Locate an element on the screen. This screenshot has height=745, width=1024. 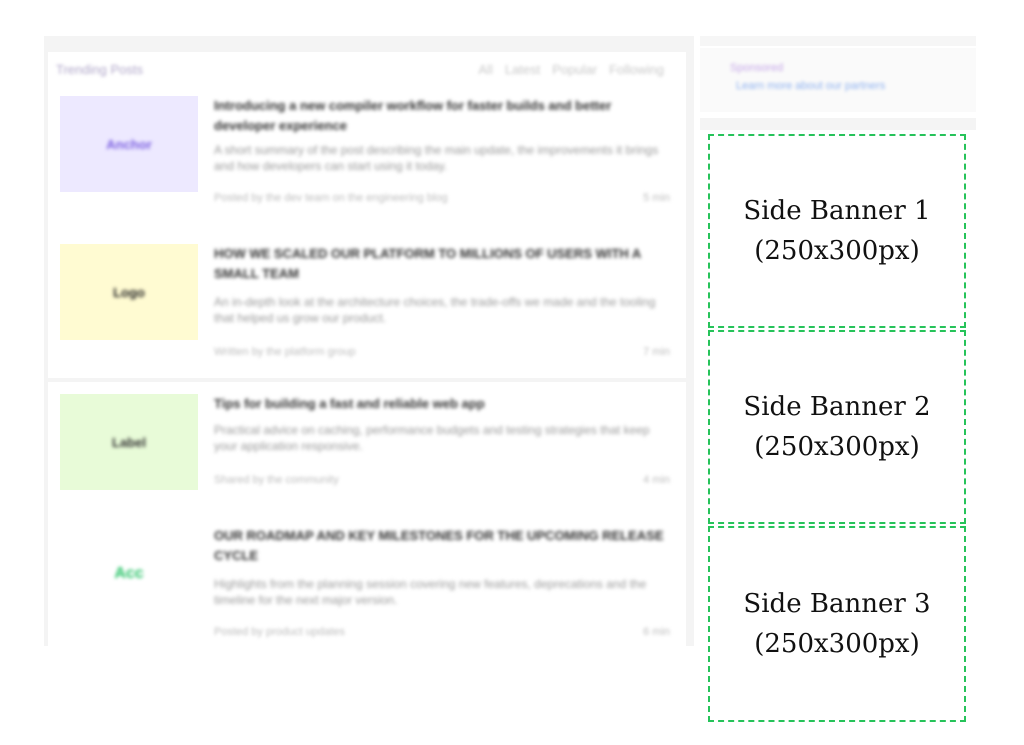
article-thumbnail: Acc is located at coordinates (129, 574).